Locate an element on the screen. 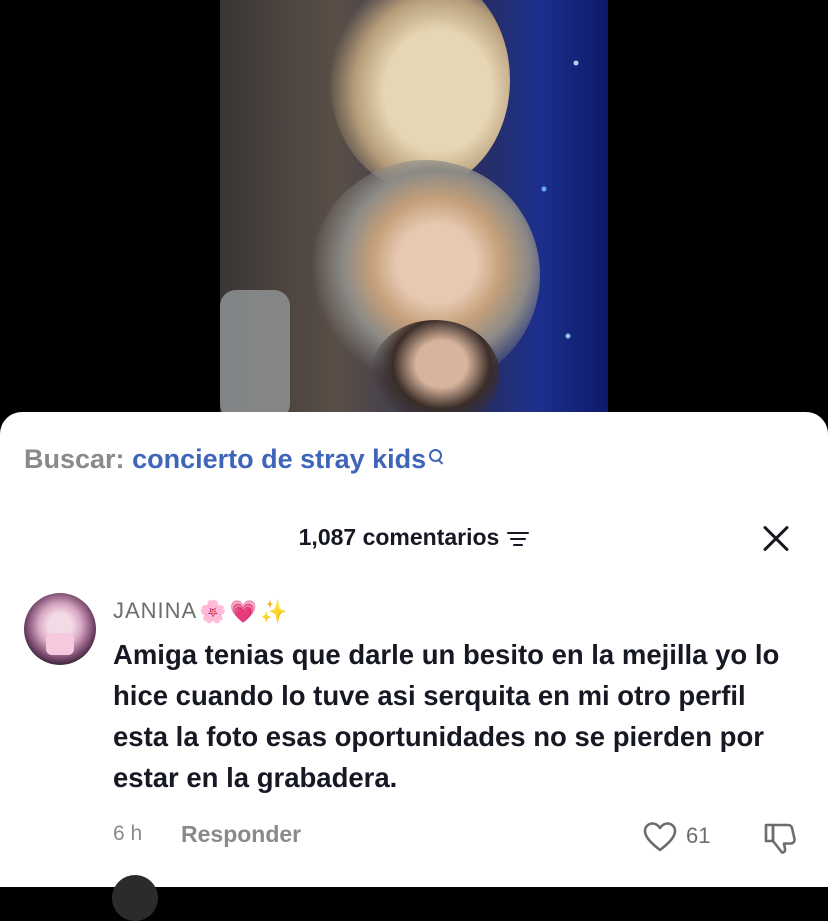  comment-footer: 6 h Responder 61 is located at coordinates (458, 837).